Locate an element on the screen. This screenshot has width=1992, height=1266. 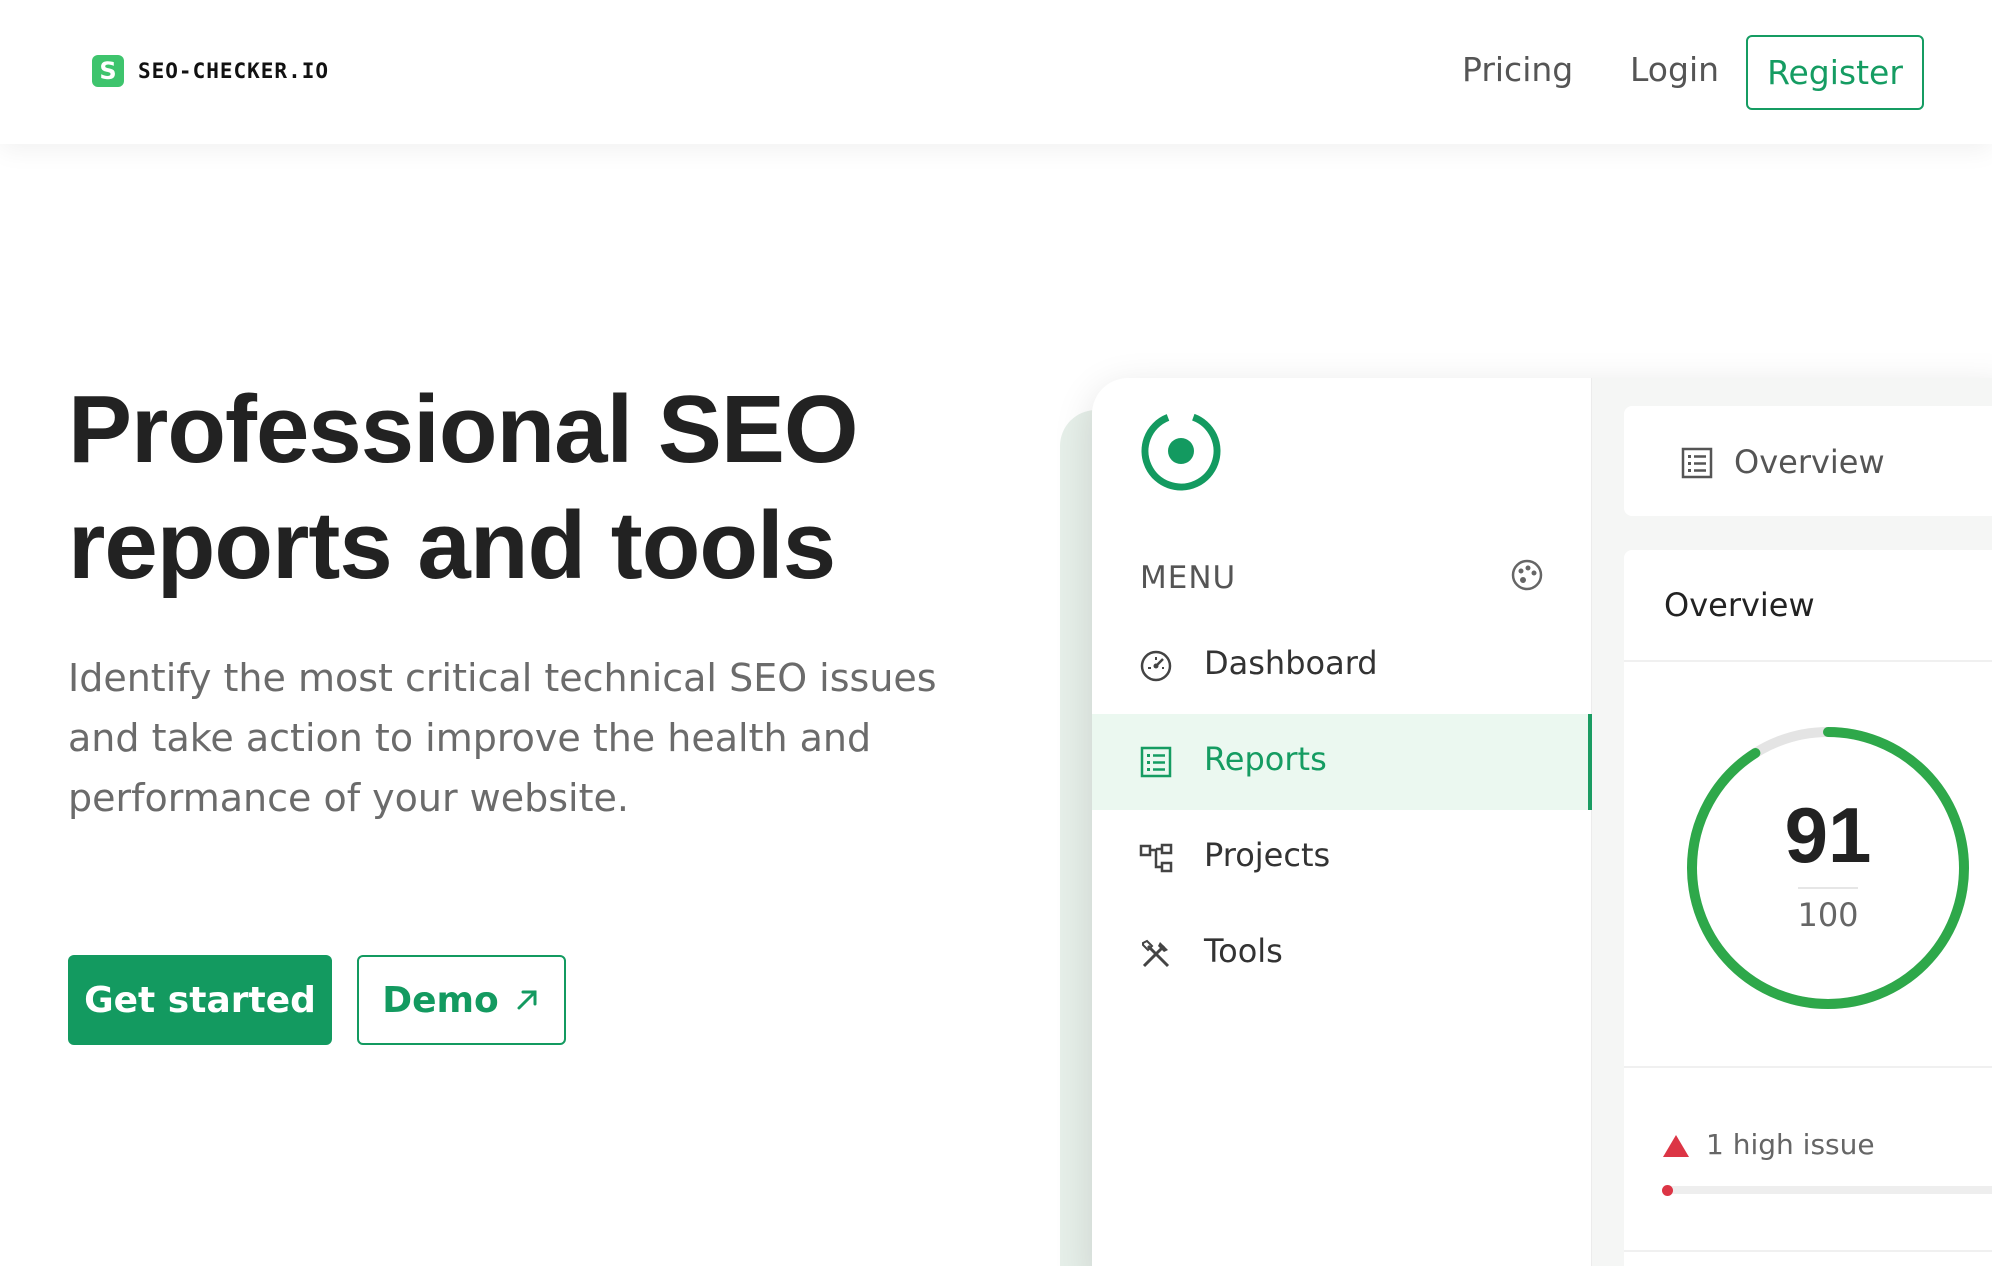
sidebar-item-reports: Reports is located at coordinates (1342, 762).